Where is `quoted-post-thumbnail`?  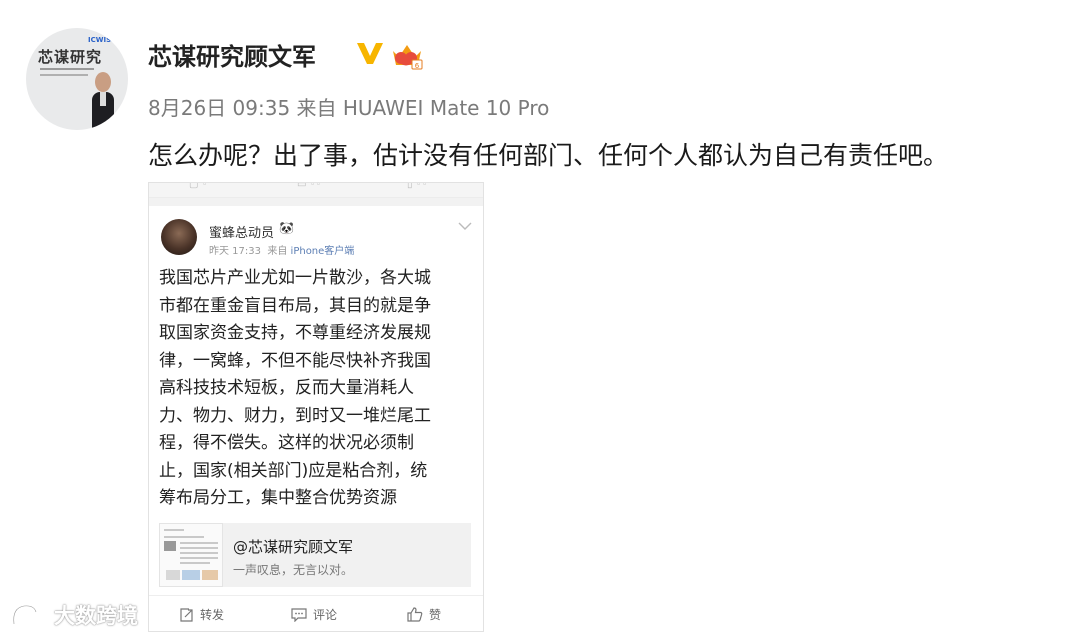 quoted-post-thumbnail is located at coordinates (191, 555).